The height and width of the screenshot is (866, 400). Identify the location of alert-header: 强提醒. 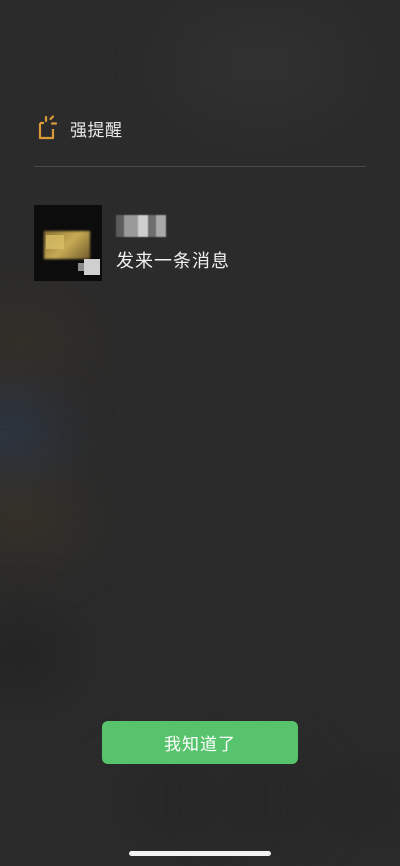
(79, 128).